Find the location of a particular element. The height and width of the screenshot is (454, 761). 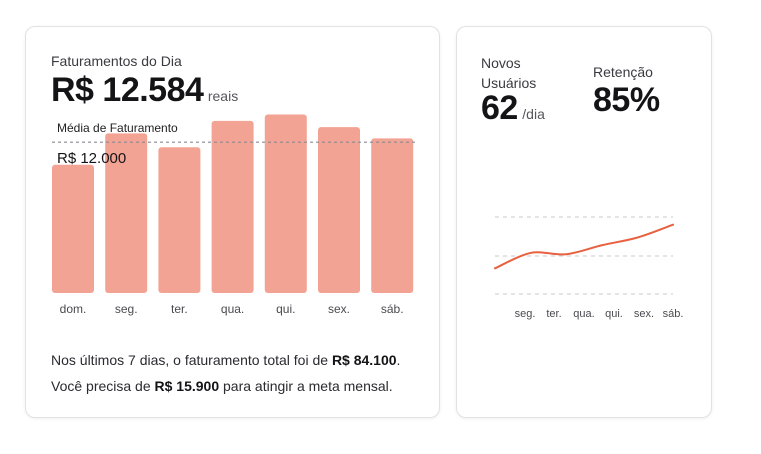

bar-sáb is located at coordinates (392, 215).